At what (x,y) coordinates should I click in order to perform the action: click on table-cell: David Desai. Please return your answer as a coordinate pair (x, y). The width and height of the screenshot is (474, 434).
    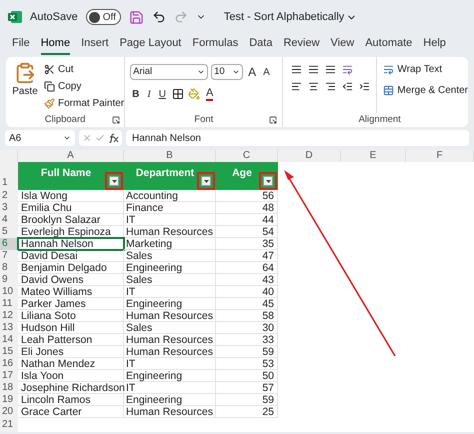
    Looking at the image, I should click on (71, 256).